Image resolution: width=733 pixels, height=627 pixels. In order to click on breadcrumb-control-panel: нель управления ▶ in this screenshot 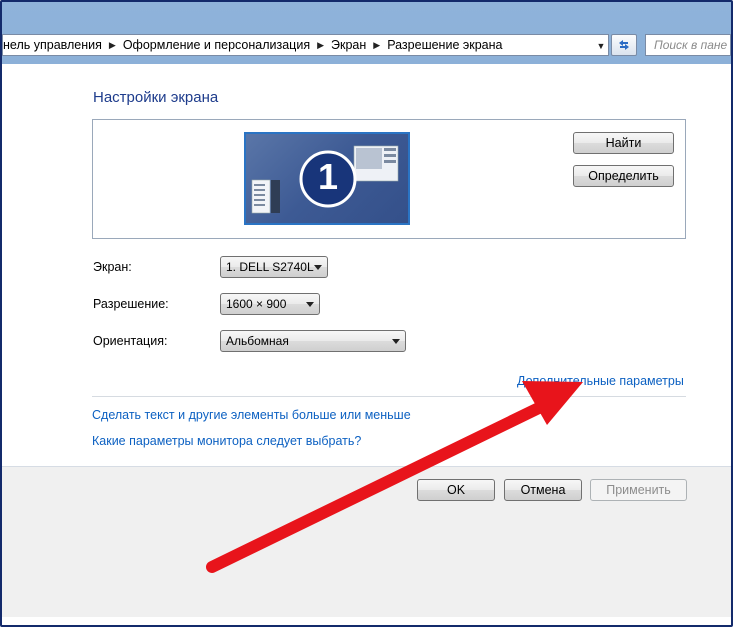, I will do `click(63, 45)`.